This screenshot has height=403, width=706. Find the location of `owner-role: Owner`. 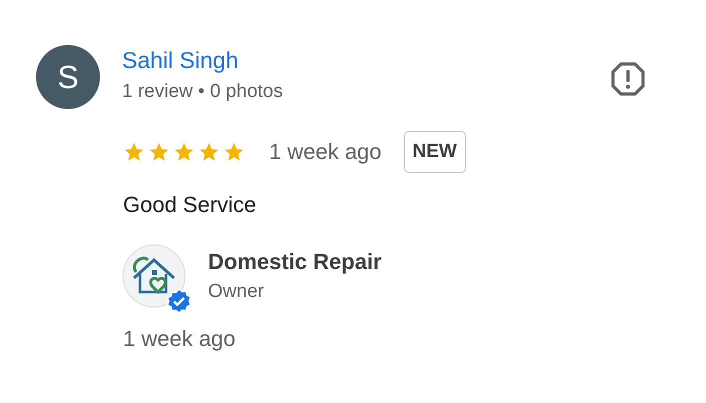

owner-role: Owner is located at coordinates (236, 292).